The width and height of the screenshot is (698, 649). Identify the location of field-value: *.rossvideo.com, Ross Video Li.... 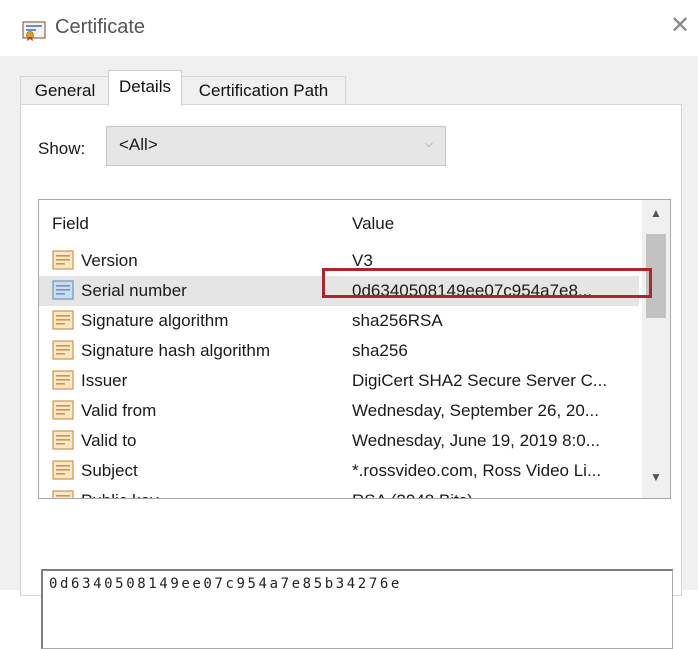
(477, 470).